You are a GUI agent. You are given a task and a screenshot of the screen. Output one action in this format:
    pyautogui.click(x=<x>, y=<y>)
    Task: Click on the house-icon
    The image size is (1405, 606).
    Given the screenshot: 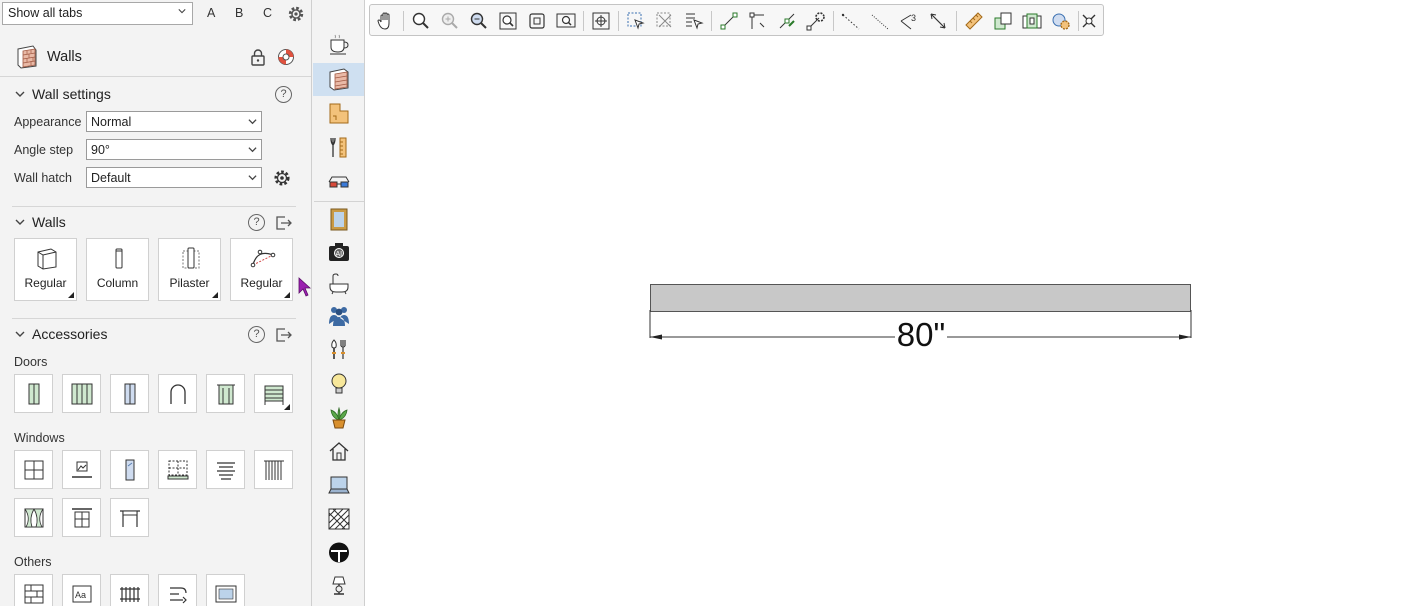 What is the action you would take?
    pyautogui.click(x=339, y=451)
    